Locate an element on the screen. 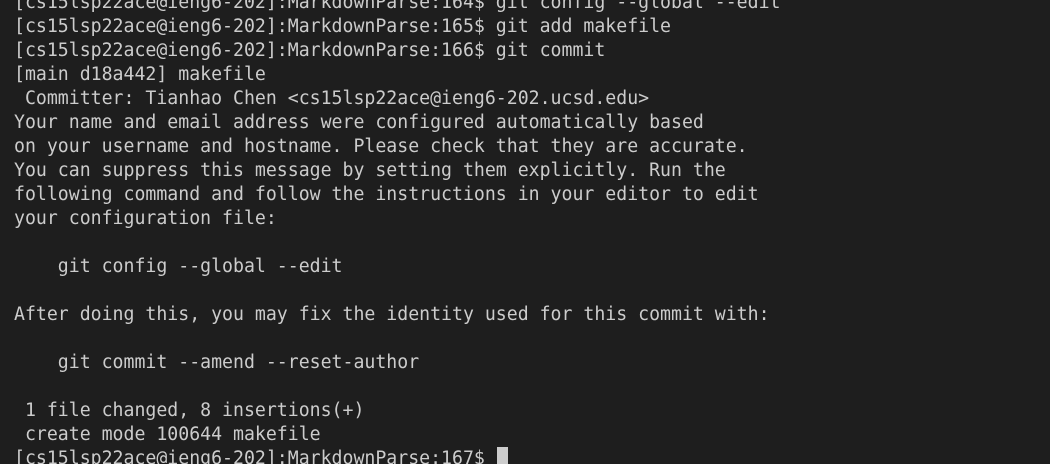 The width and height of the screenshot is (1050, 464). terminal-line: your configuration file: is located at coordinates (145, 218).